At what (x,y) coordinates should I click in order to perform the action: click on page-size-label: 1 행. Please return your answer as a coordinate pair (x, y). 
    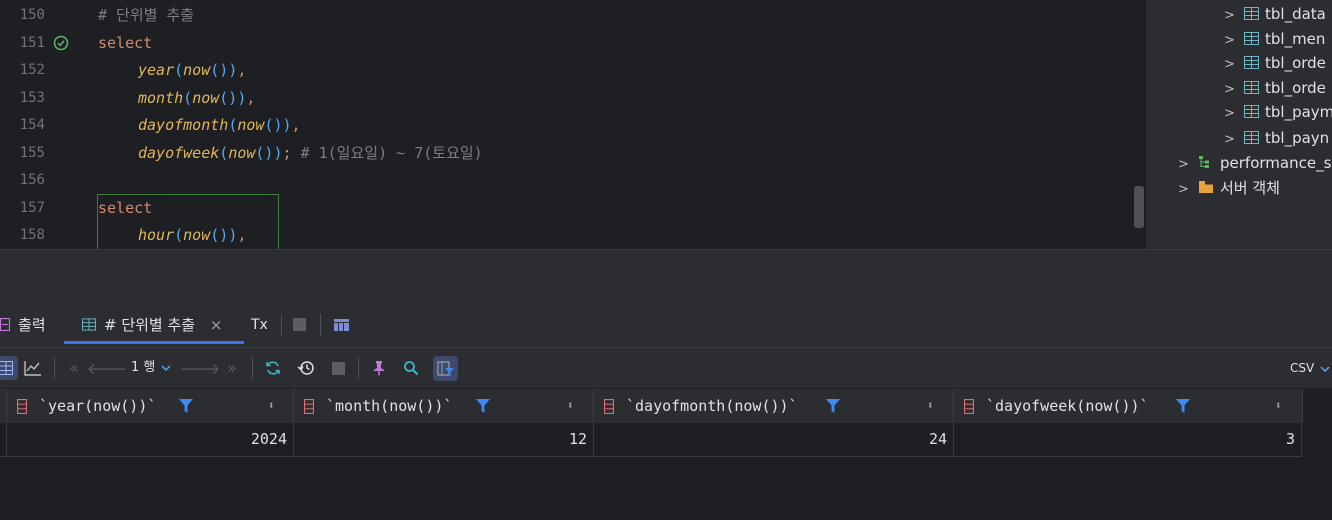
    Looking at the image, I should click on (143, 367).